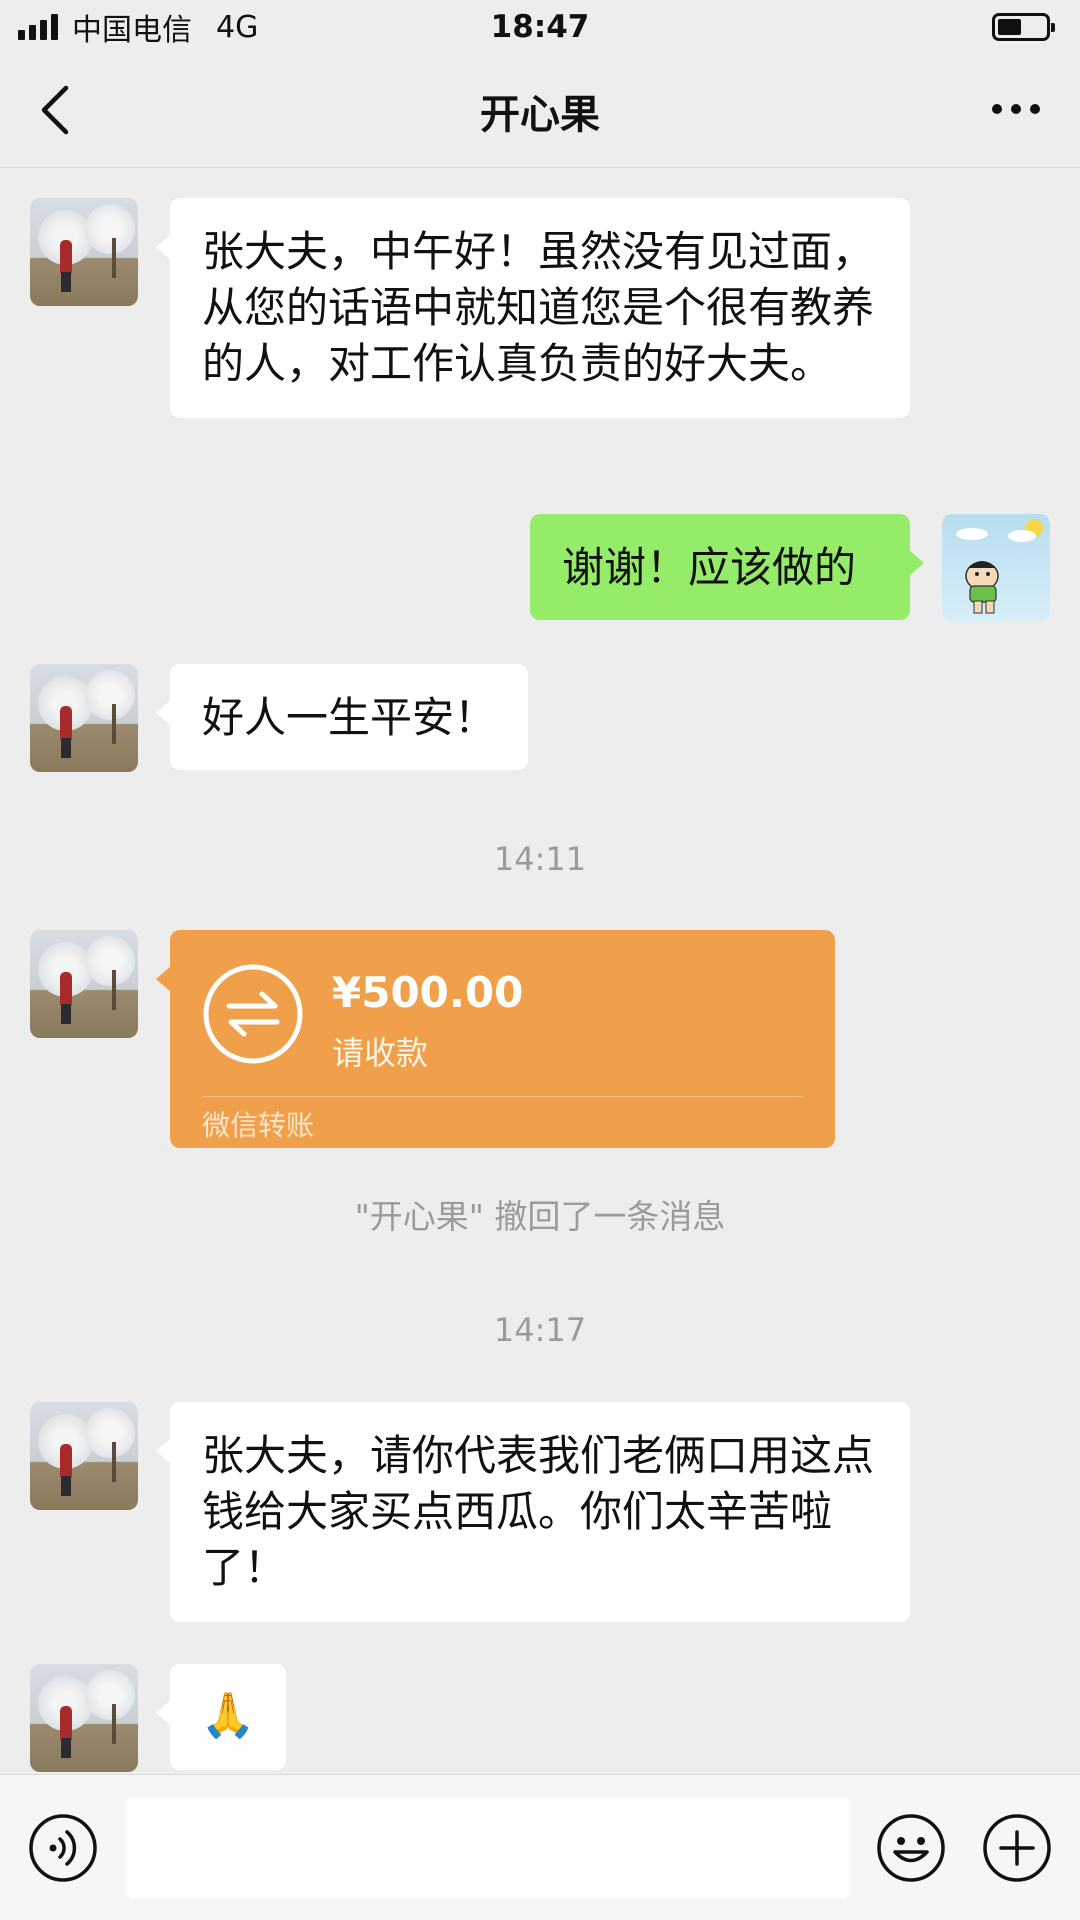 Image resolution: width=1080 pixels, height=1920 pixels. What do you see at coordinates (488, 1848) in the screenshot?
I see `message-input` at bounding box center [488, 1848].